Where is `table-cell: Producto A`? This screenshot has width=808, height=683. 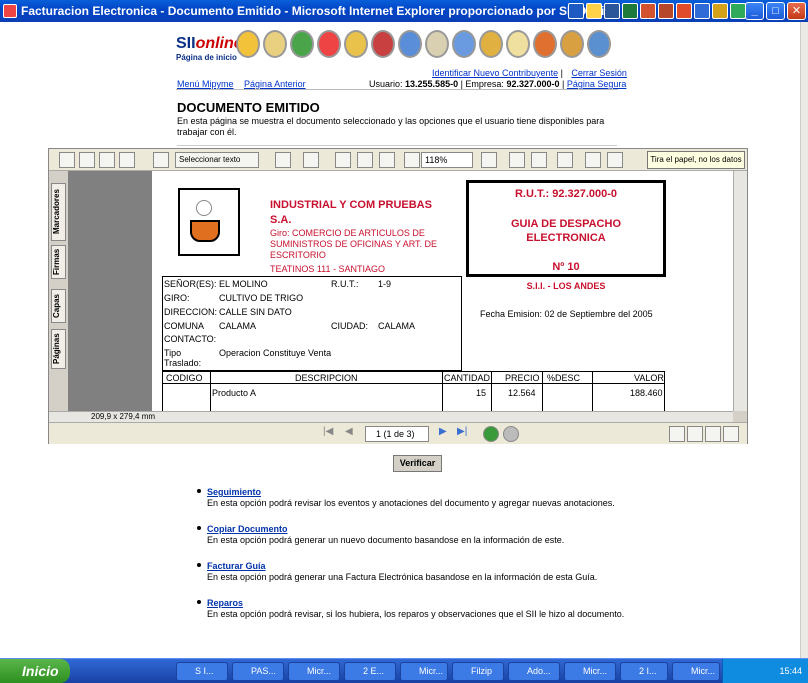 table-cell: Producto A is located at coordinates (234, 393).